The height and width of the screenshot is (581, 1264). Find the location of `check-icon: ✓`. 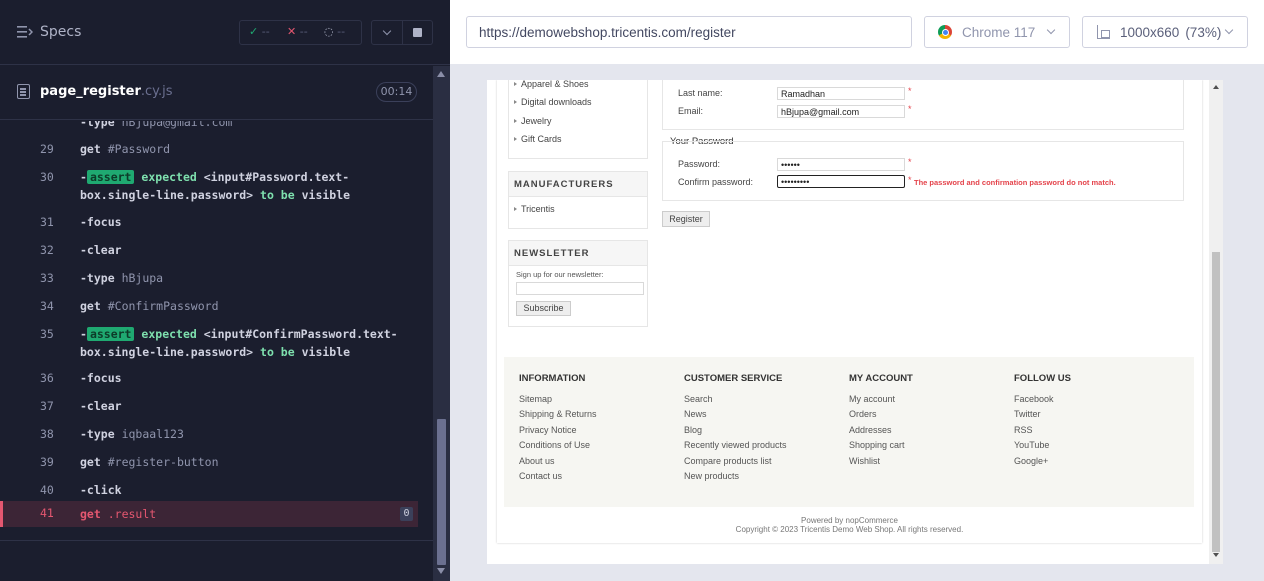

check-icon: ✓ is located at coordinates (254, 31).